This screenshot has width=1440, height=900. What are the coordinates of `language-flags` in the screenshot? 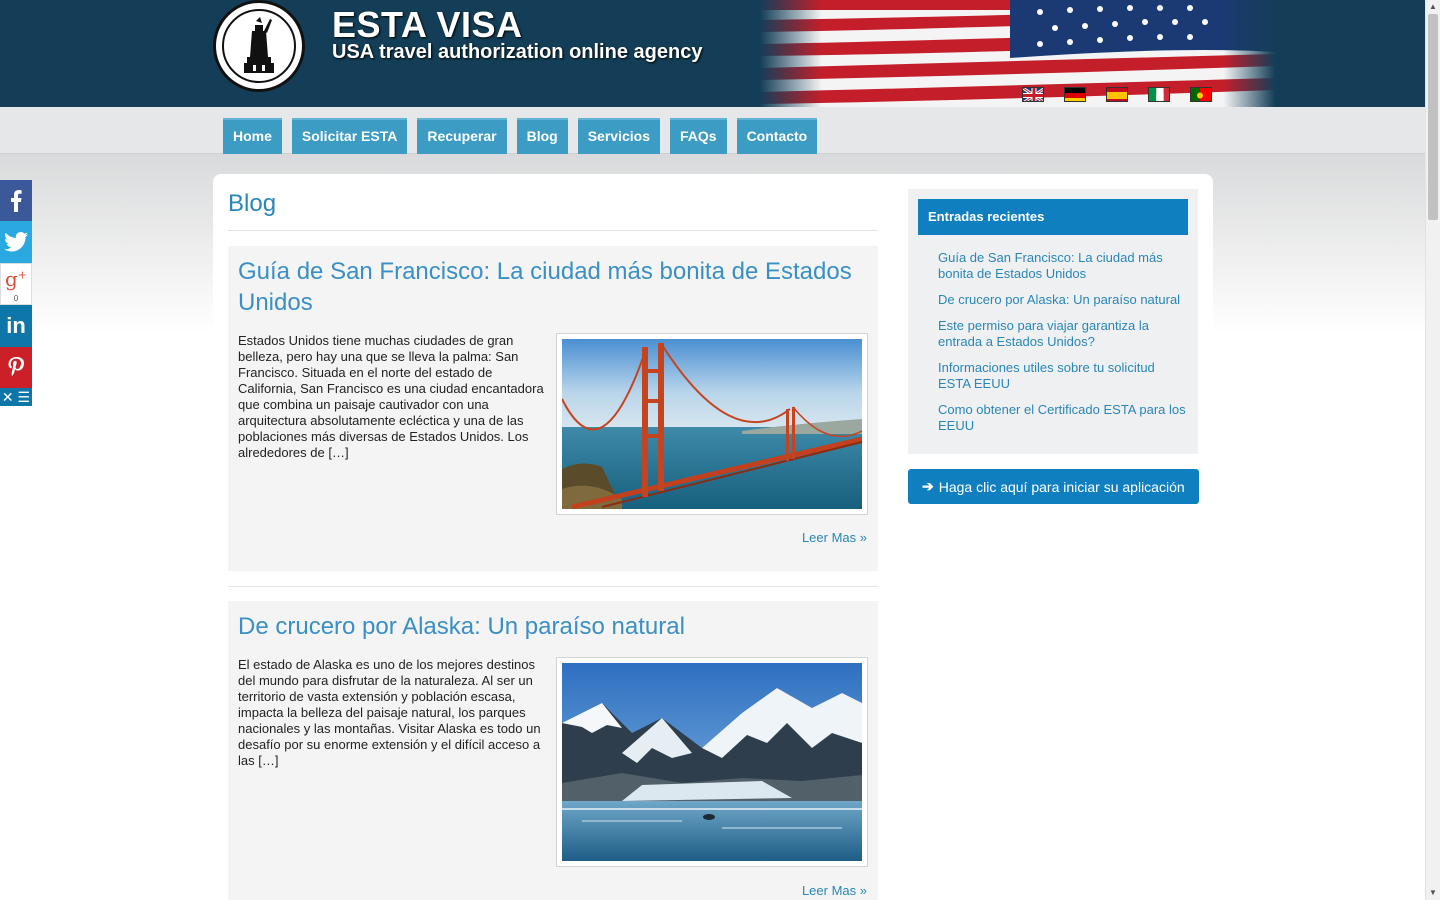 It's located at (1117, 94).